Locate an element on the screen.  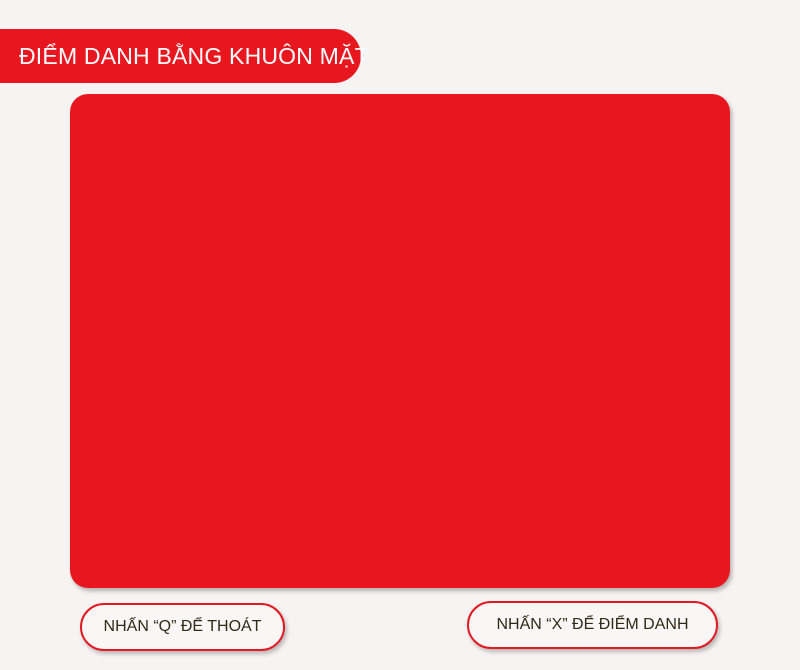
page-title: ĐIỂM DANH BẰNG KHUÔN MẶT is located at coordinates (184, 56).